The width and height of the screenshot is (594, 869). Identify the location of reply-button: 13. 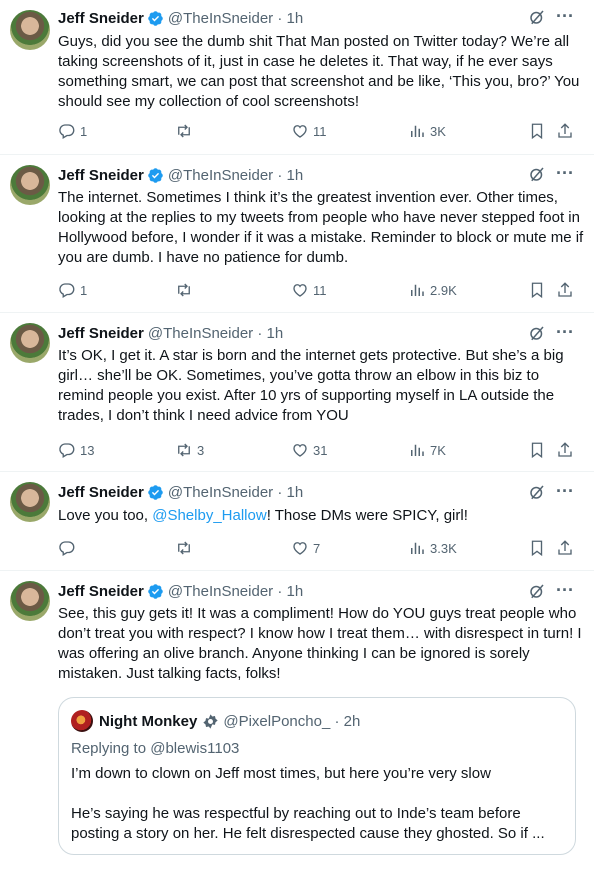
(76, 450).